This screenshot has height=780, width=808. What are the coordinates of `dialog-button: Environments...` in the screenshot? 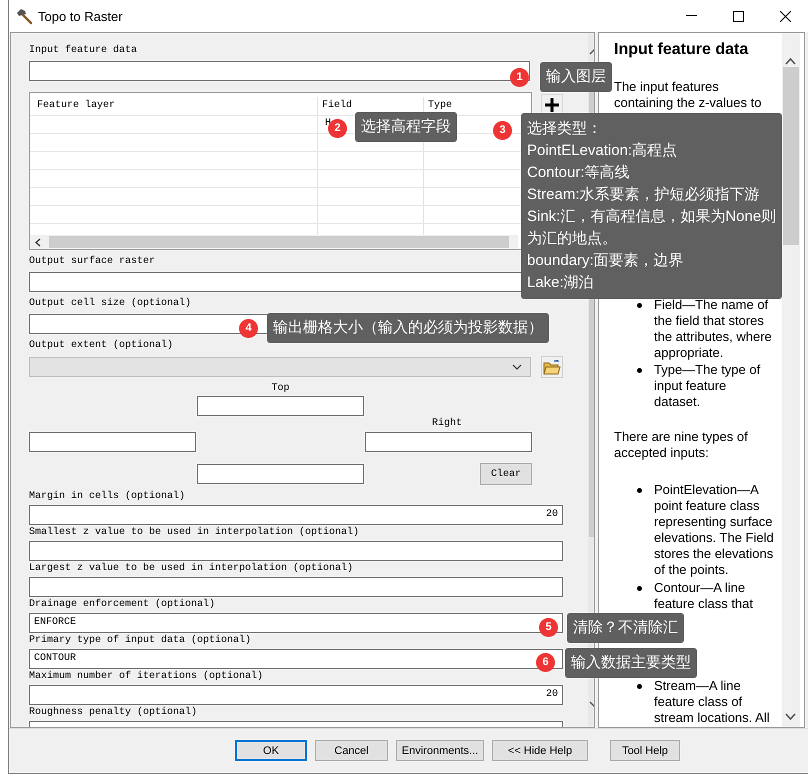 It's located at (440, 750).